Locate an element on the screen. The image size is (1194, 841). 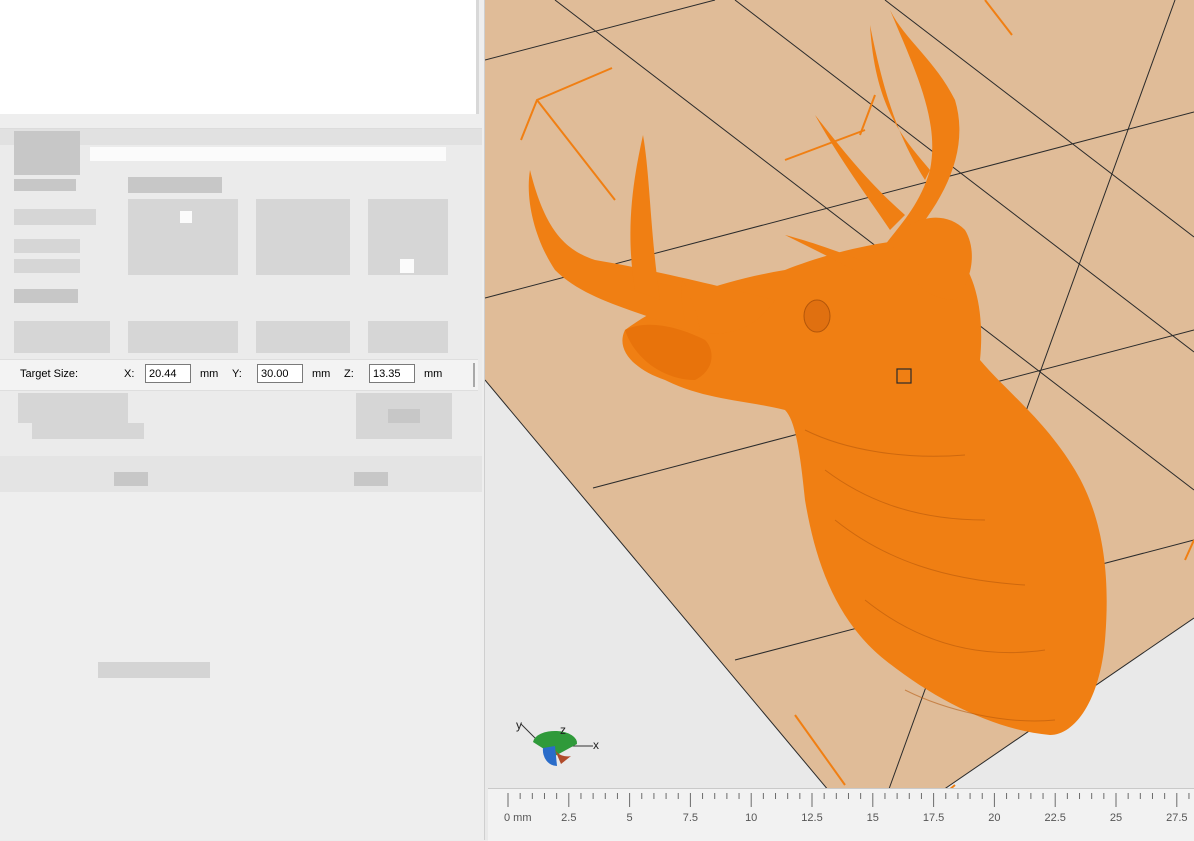
ruler-tick-label: 0 mm is located at coordinates (518, 818).